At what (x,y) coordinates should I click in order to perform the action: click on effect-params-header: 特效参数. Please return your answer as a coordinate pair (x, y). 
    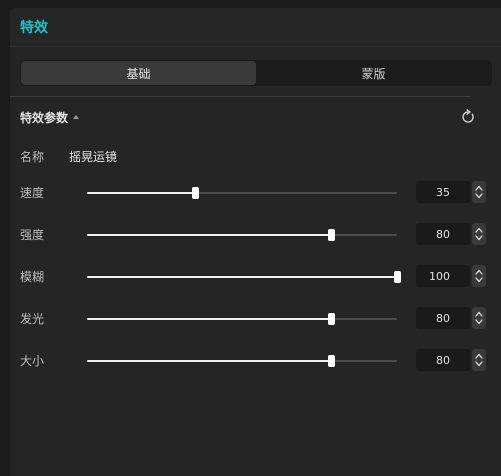
    Looking at the image, I should click on (247, 117).